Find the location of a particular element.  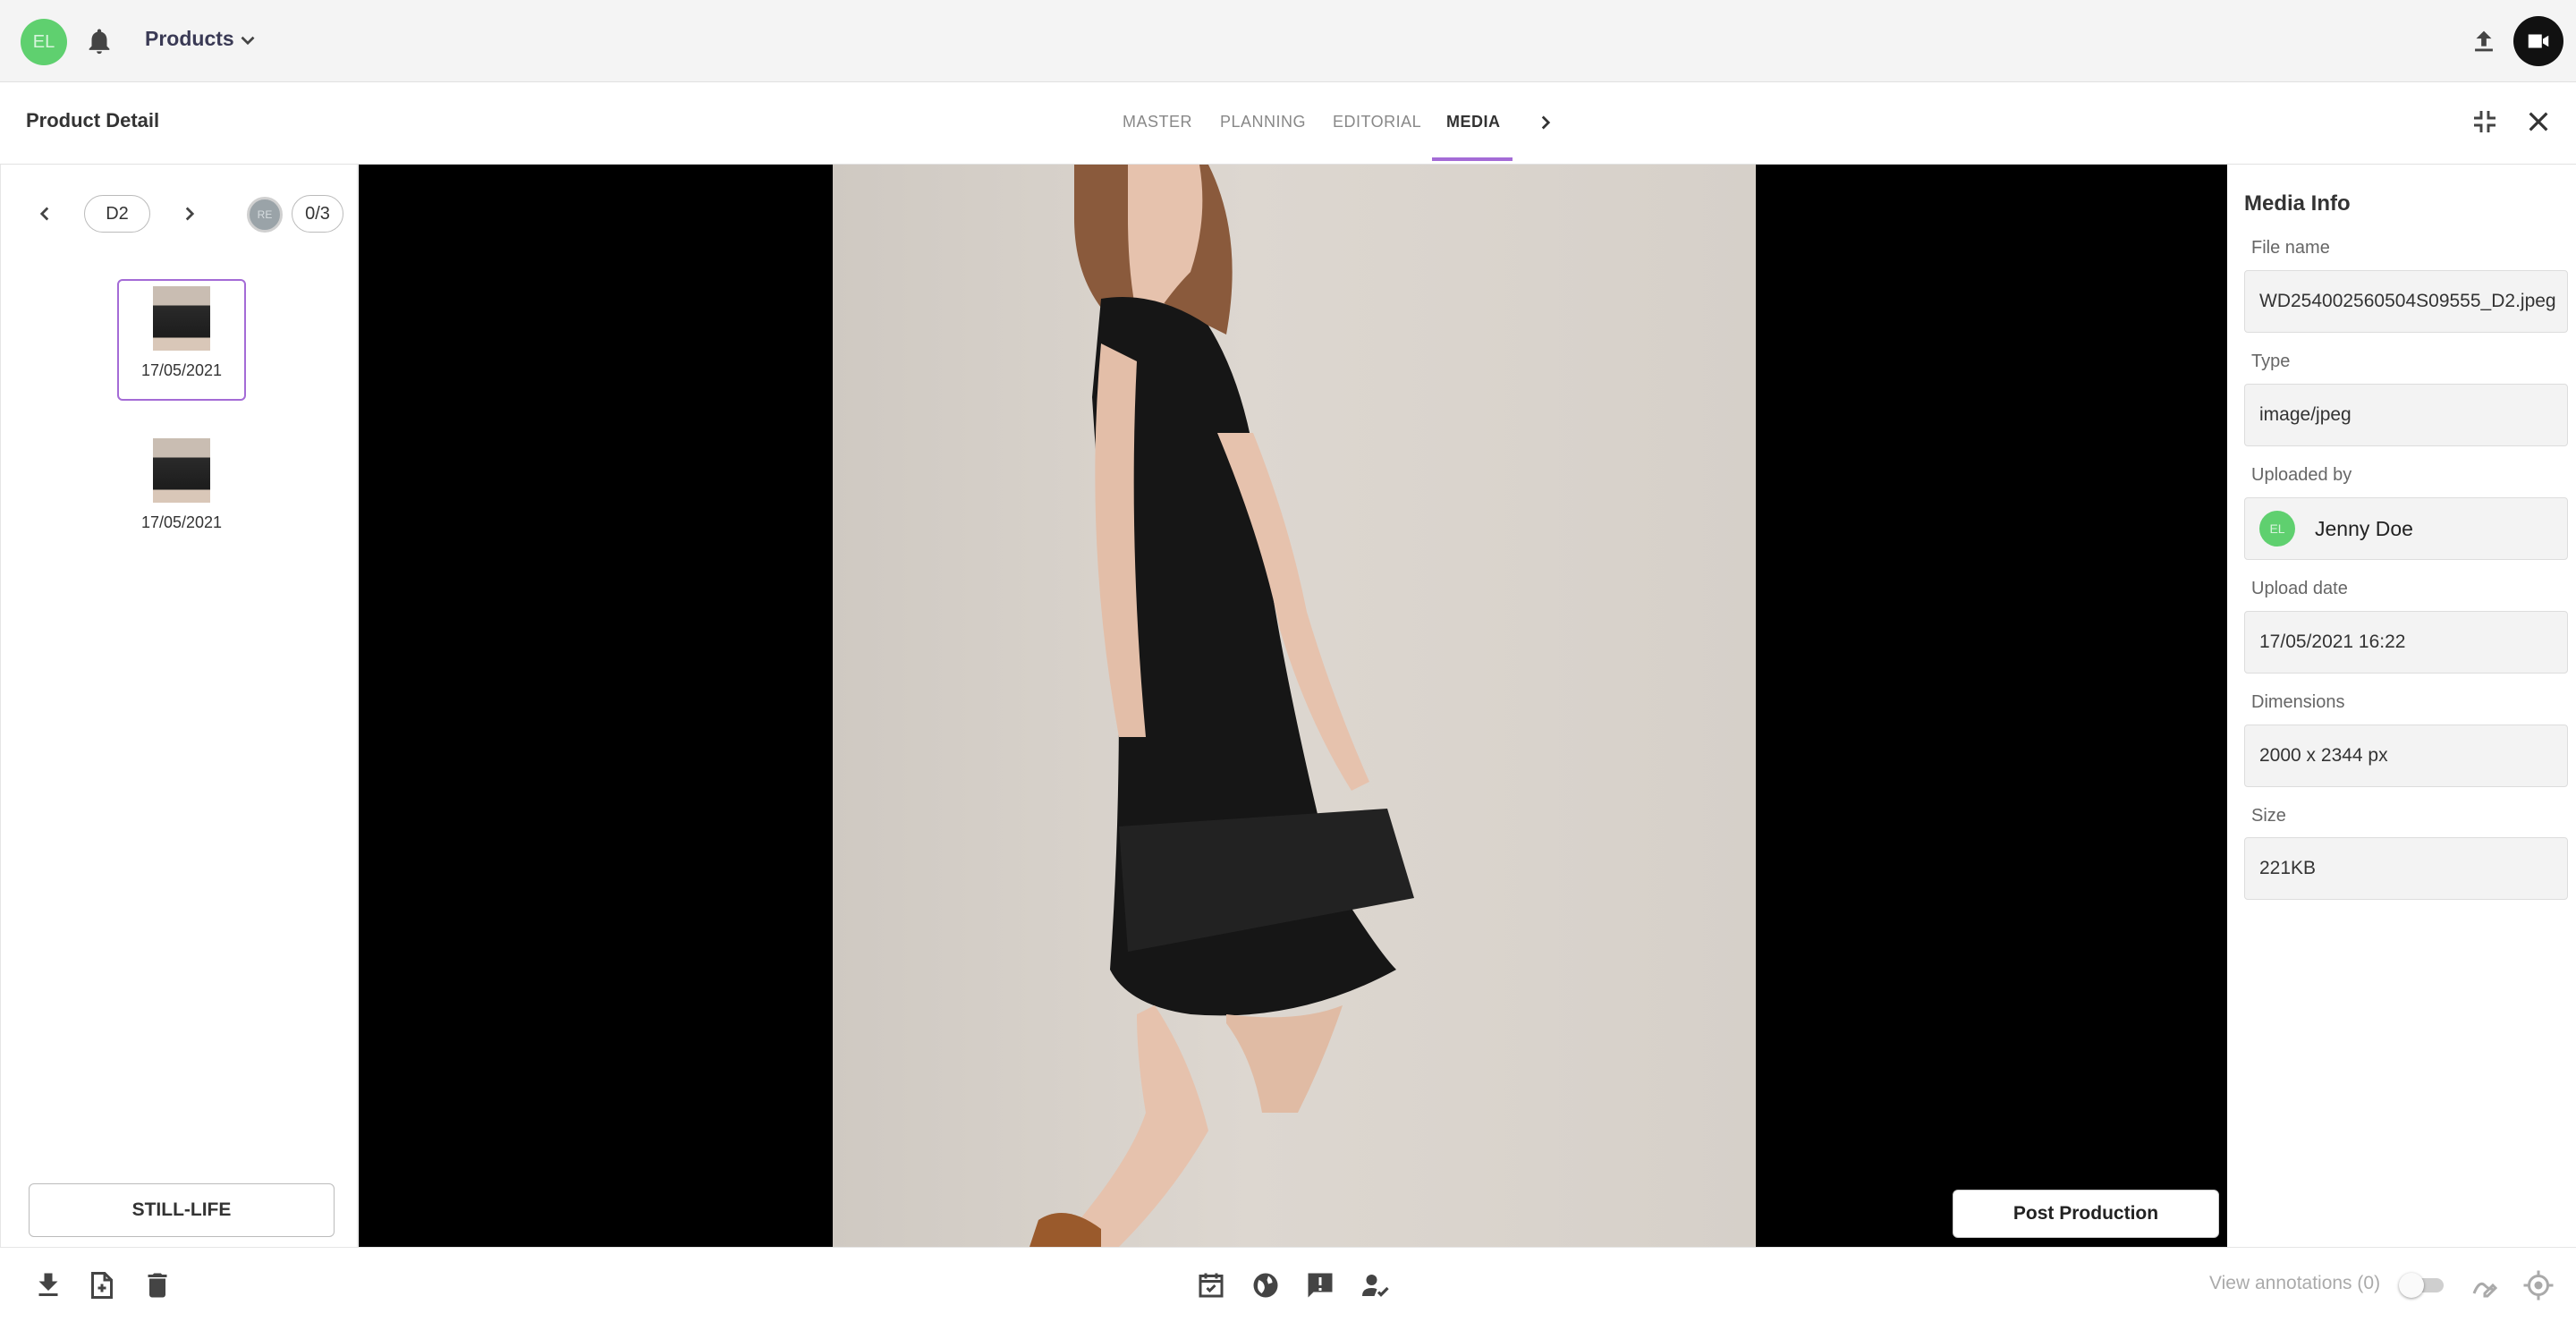

bell-icon is located at coordinates (99, 41).